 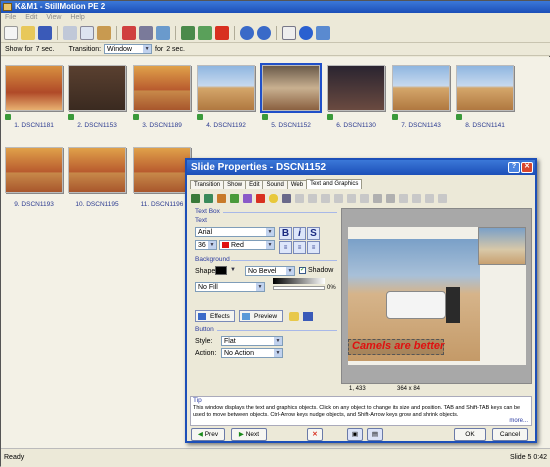 I want to click on redo-icon, so click(x=264, y=32).